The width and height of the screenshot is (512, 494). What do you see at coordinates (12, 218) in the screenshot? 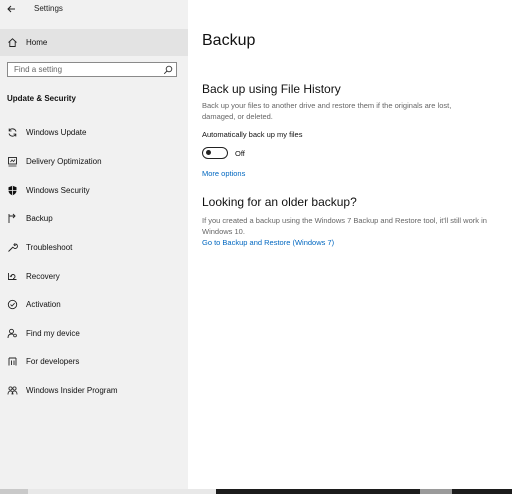
I see `backup-arrow-icon` at bounding box center [12, 218].